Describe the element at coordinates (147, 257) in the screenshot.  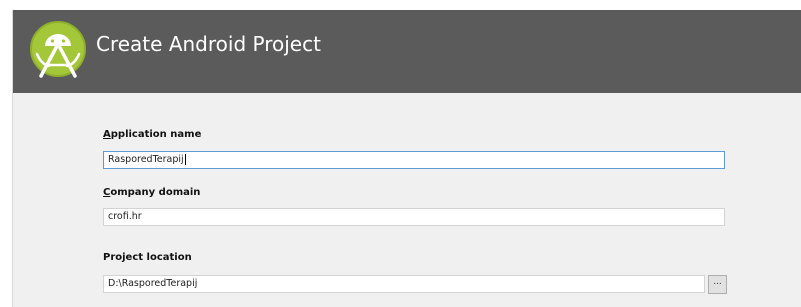
I see `project-location-label: Project location` at that location.